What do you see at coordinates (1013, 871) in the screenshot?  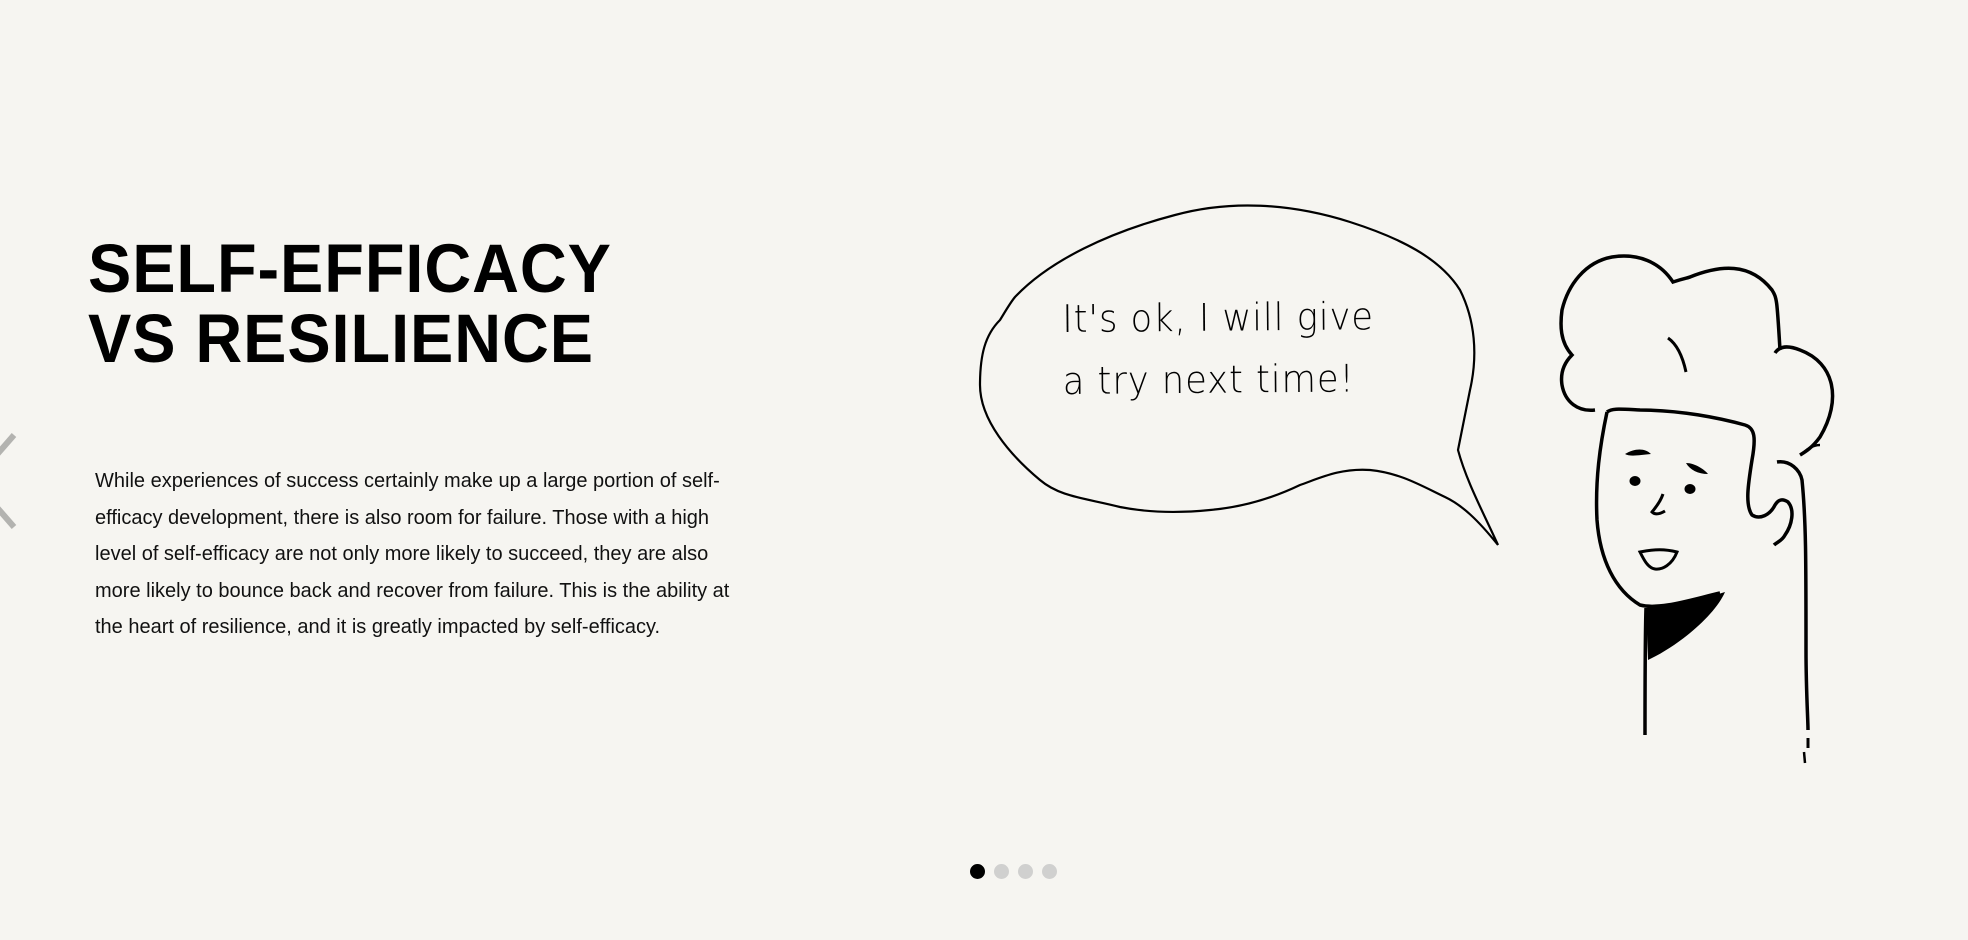 I see `pagination-dots` at bounding box center [1013, 871].